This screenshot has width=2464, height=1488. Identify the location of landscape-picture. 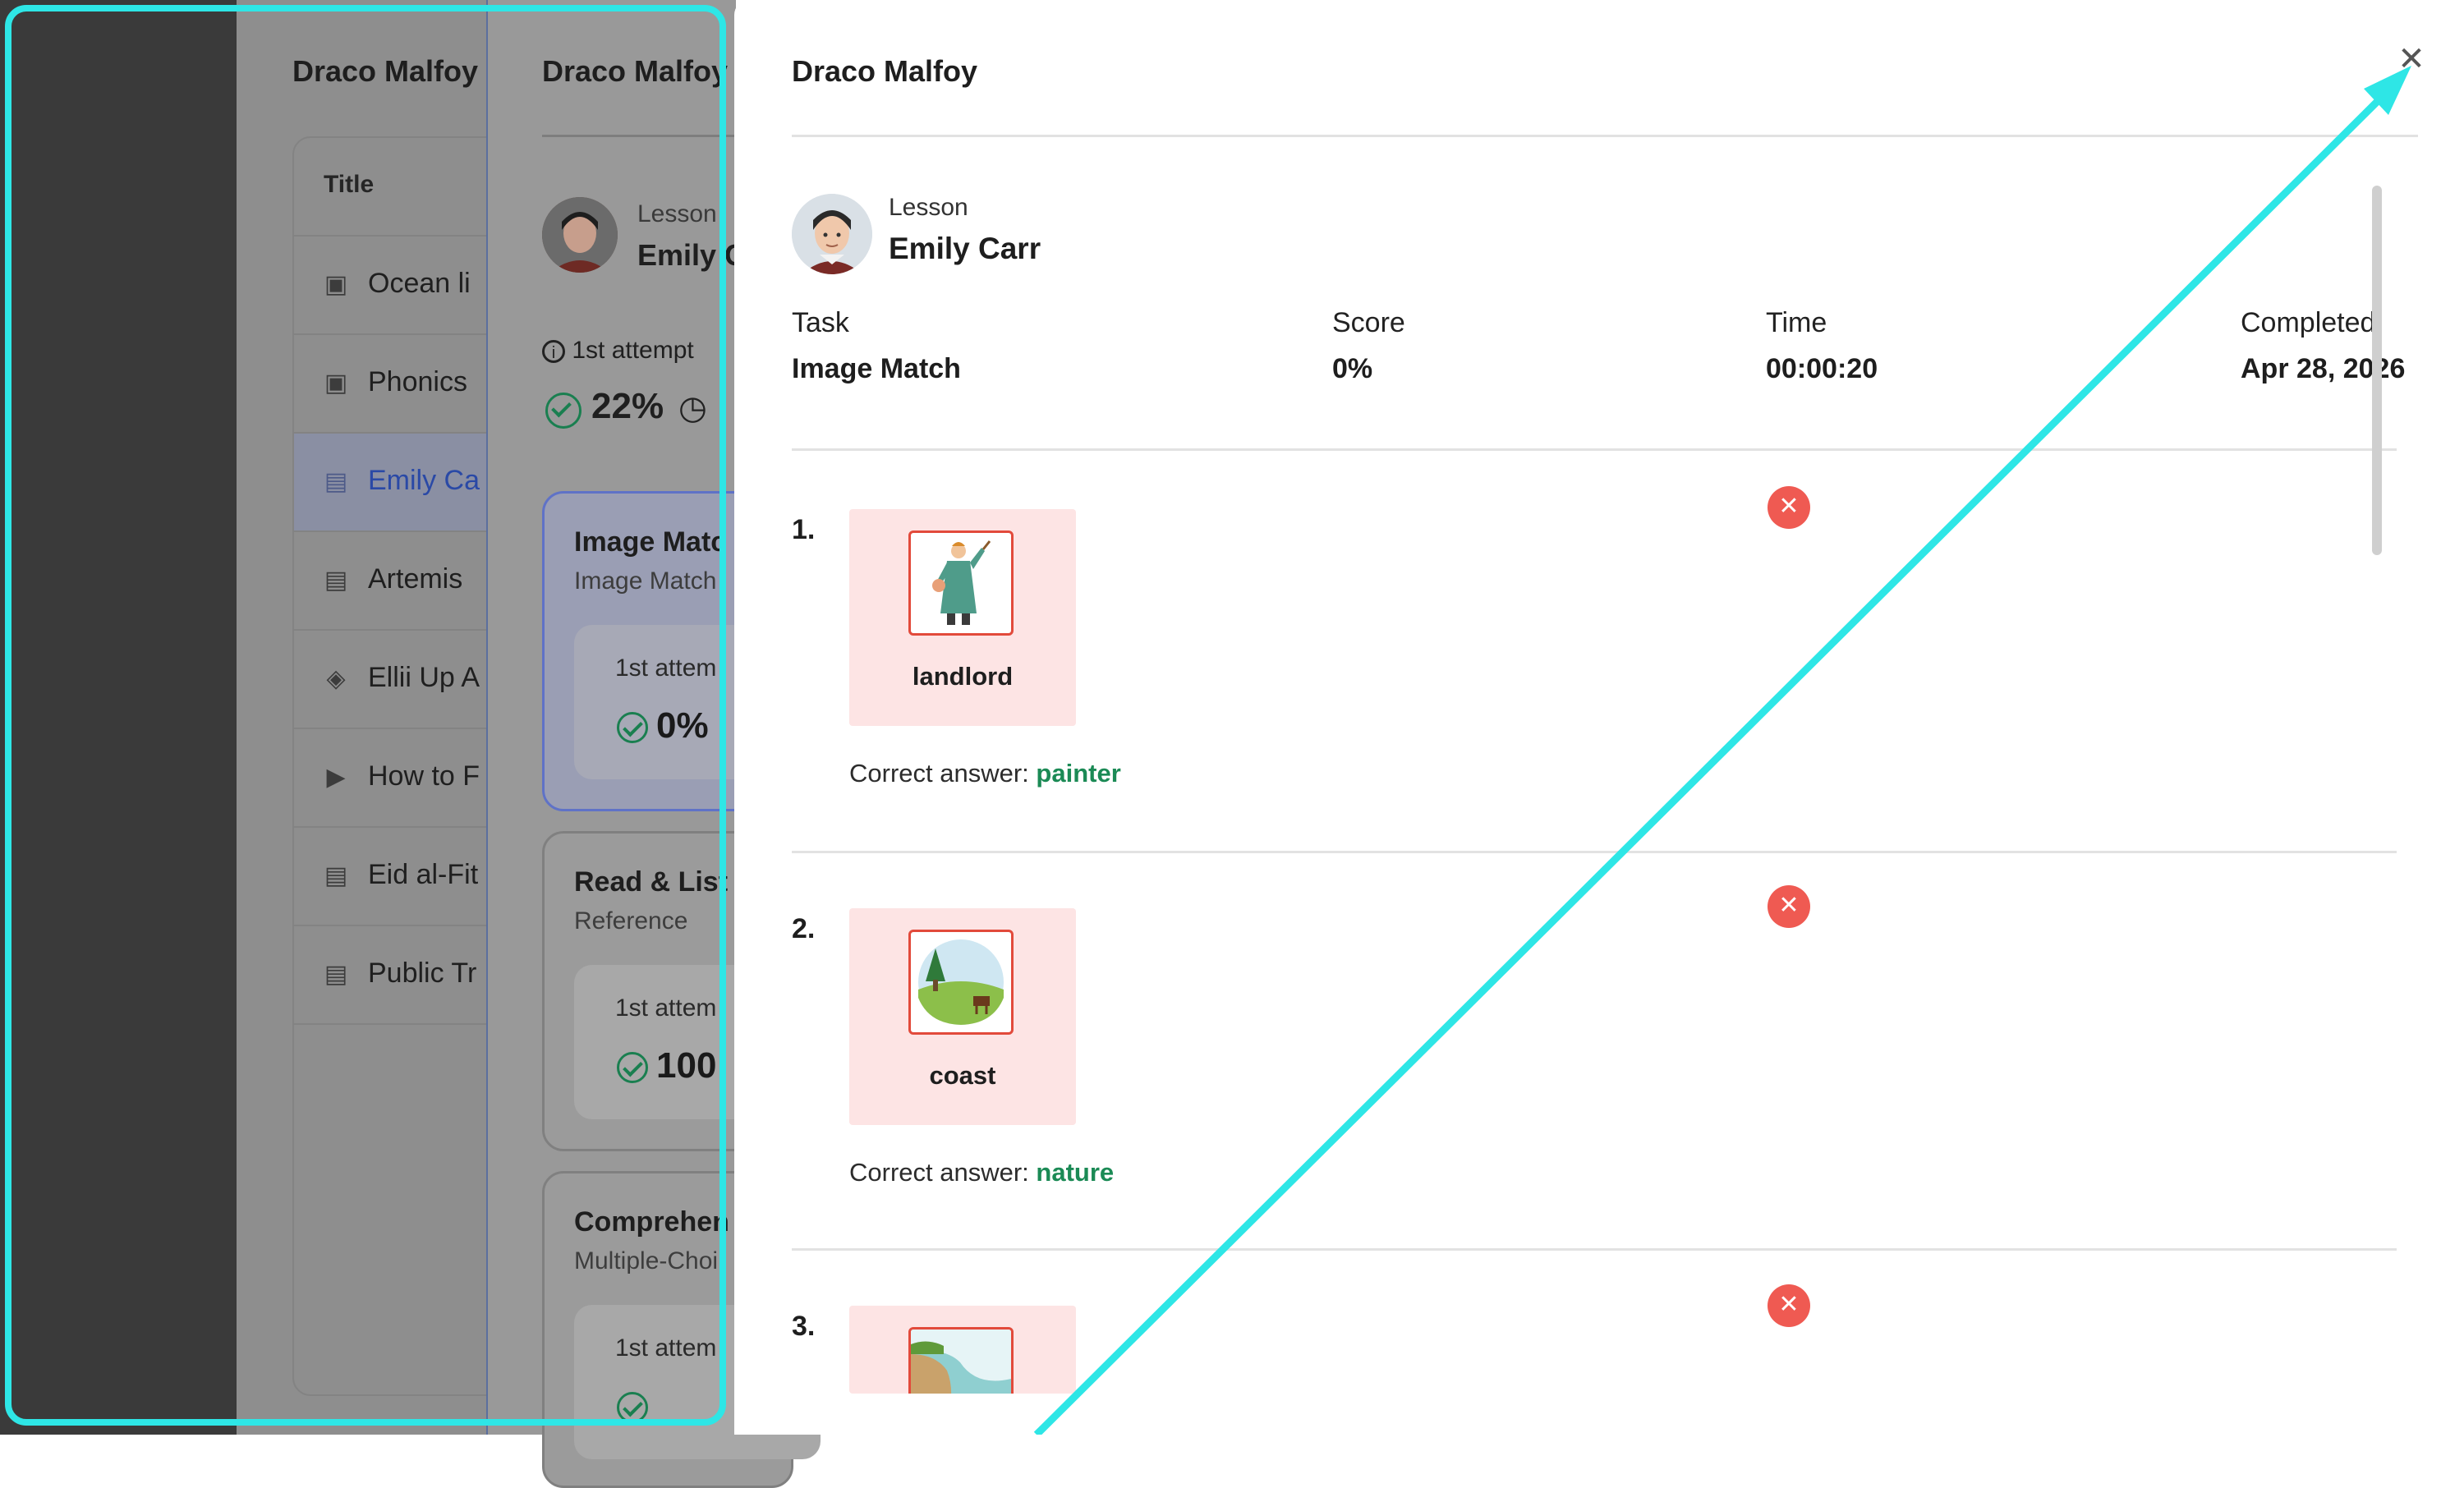
(961, 982).